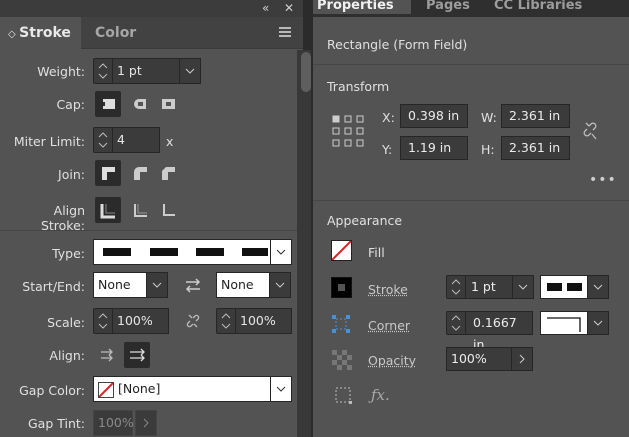 This screenshot has height=437, width=629. Describe the element at coordinates (341, 250) in the screenshot. I see `fill-swatch-icon` at that location.